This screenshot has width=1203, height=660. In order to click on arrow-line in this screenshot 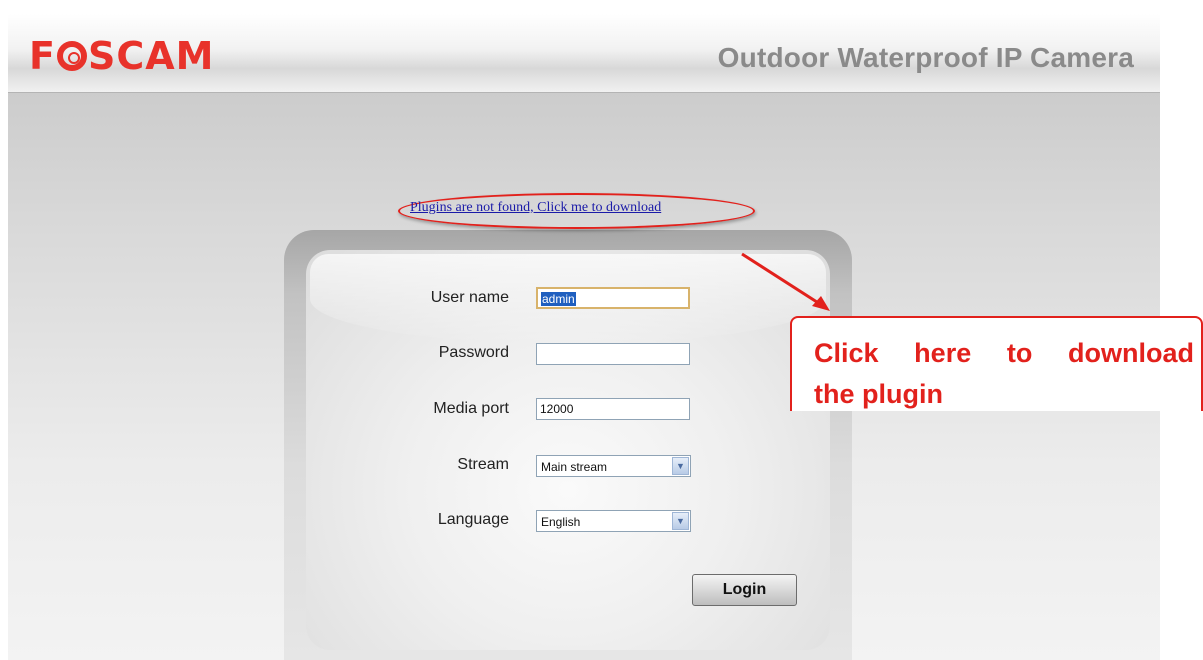, I will do `click(781, 279)`.